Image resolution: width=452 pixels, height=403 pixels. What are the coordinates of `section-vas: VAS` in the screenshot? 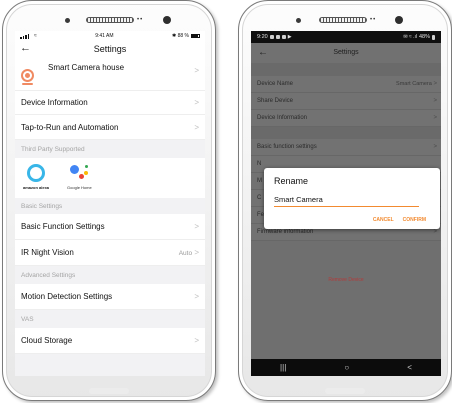 It's located at (110, 319).